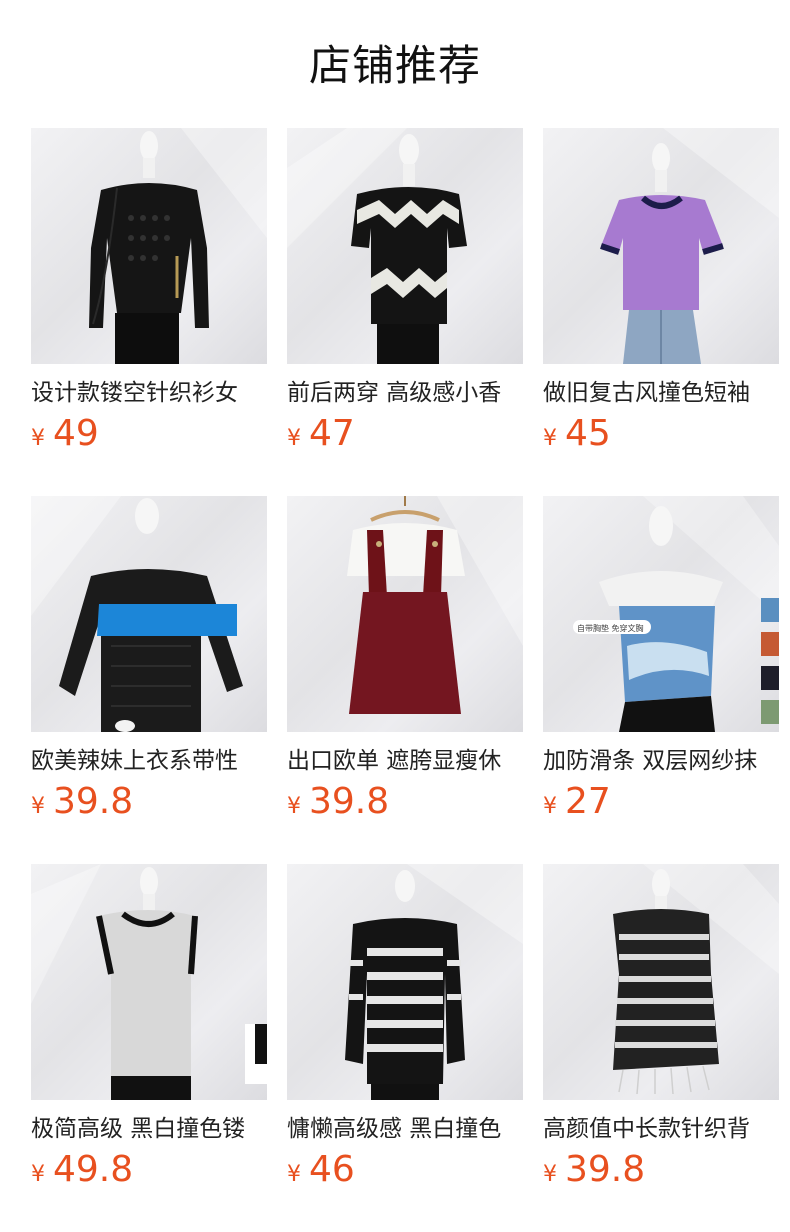 The height and width of the screenshot is (1232, 790). I want to click on product-name: 慵懒高级感 黑白撞色, so click(405, 1129).